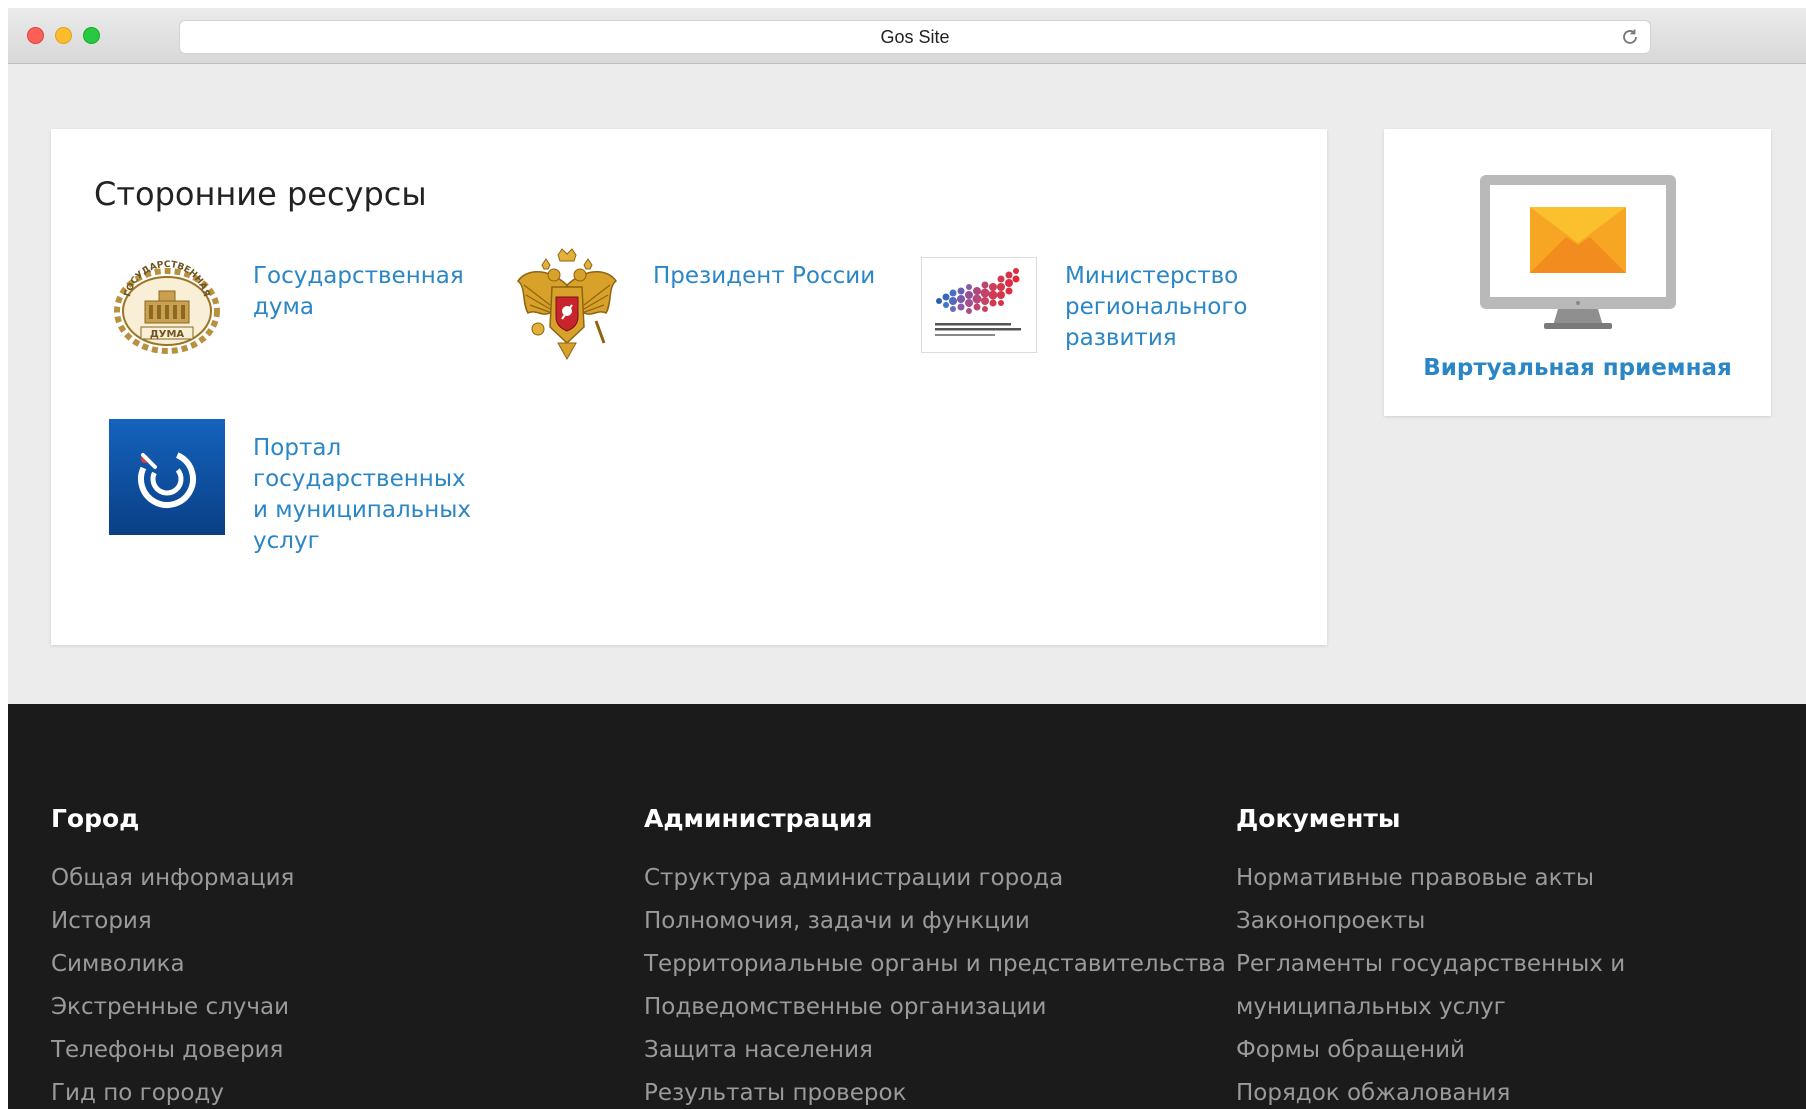 The height and width of the screenshot is (1109, 1806). Describe the element at coordinates (1430, 1090) in the screenshot. I see `footer-link: Порядок обжалования` at that location.